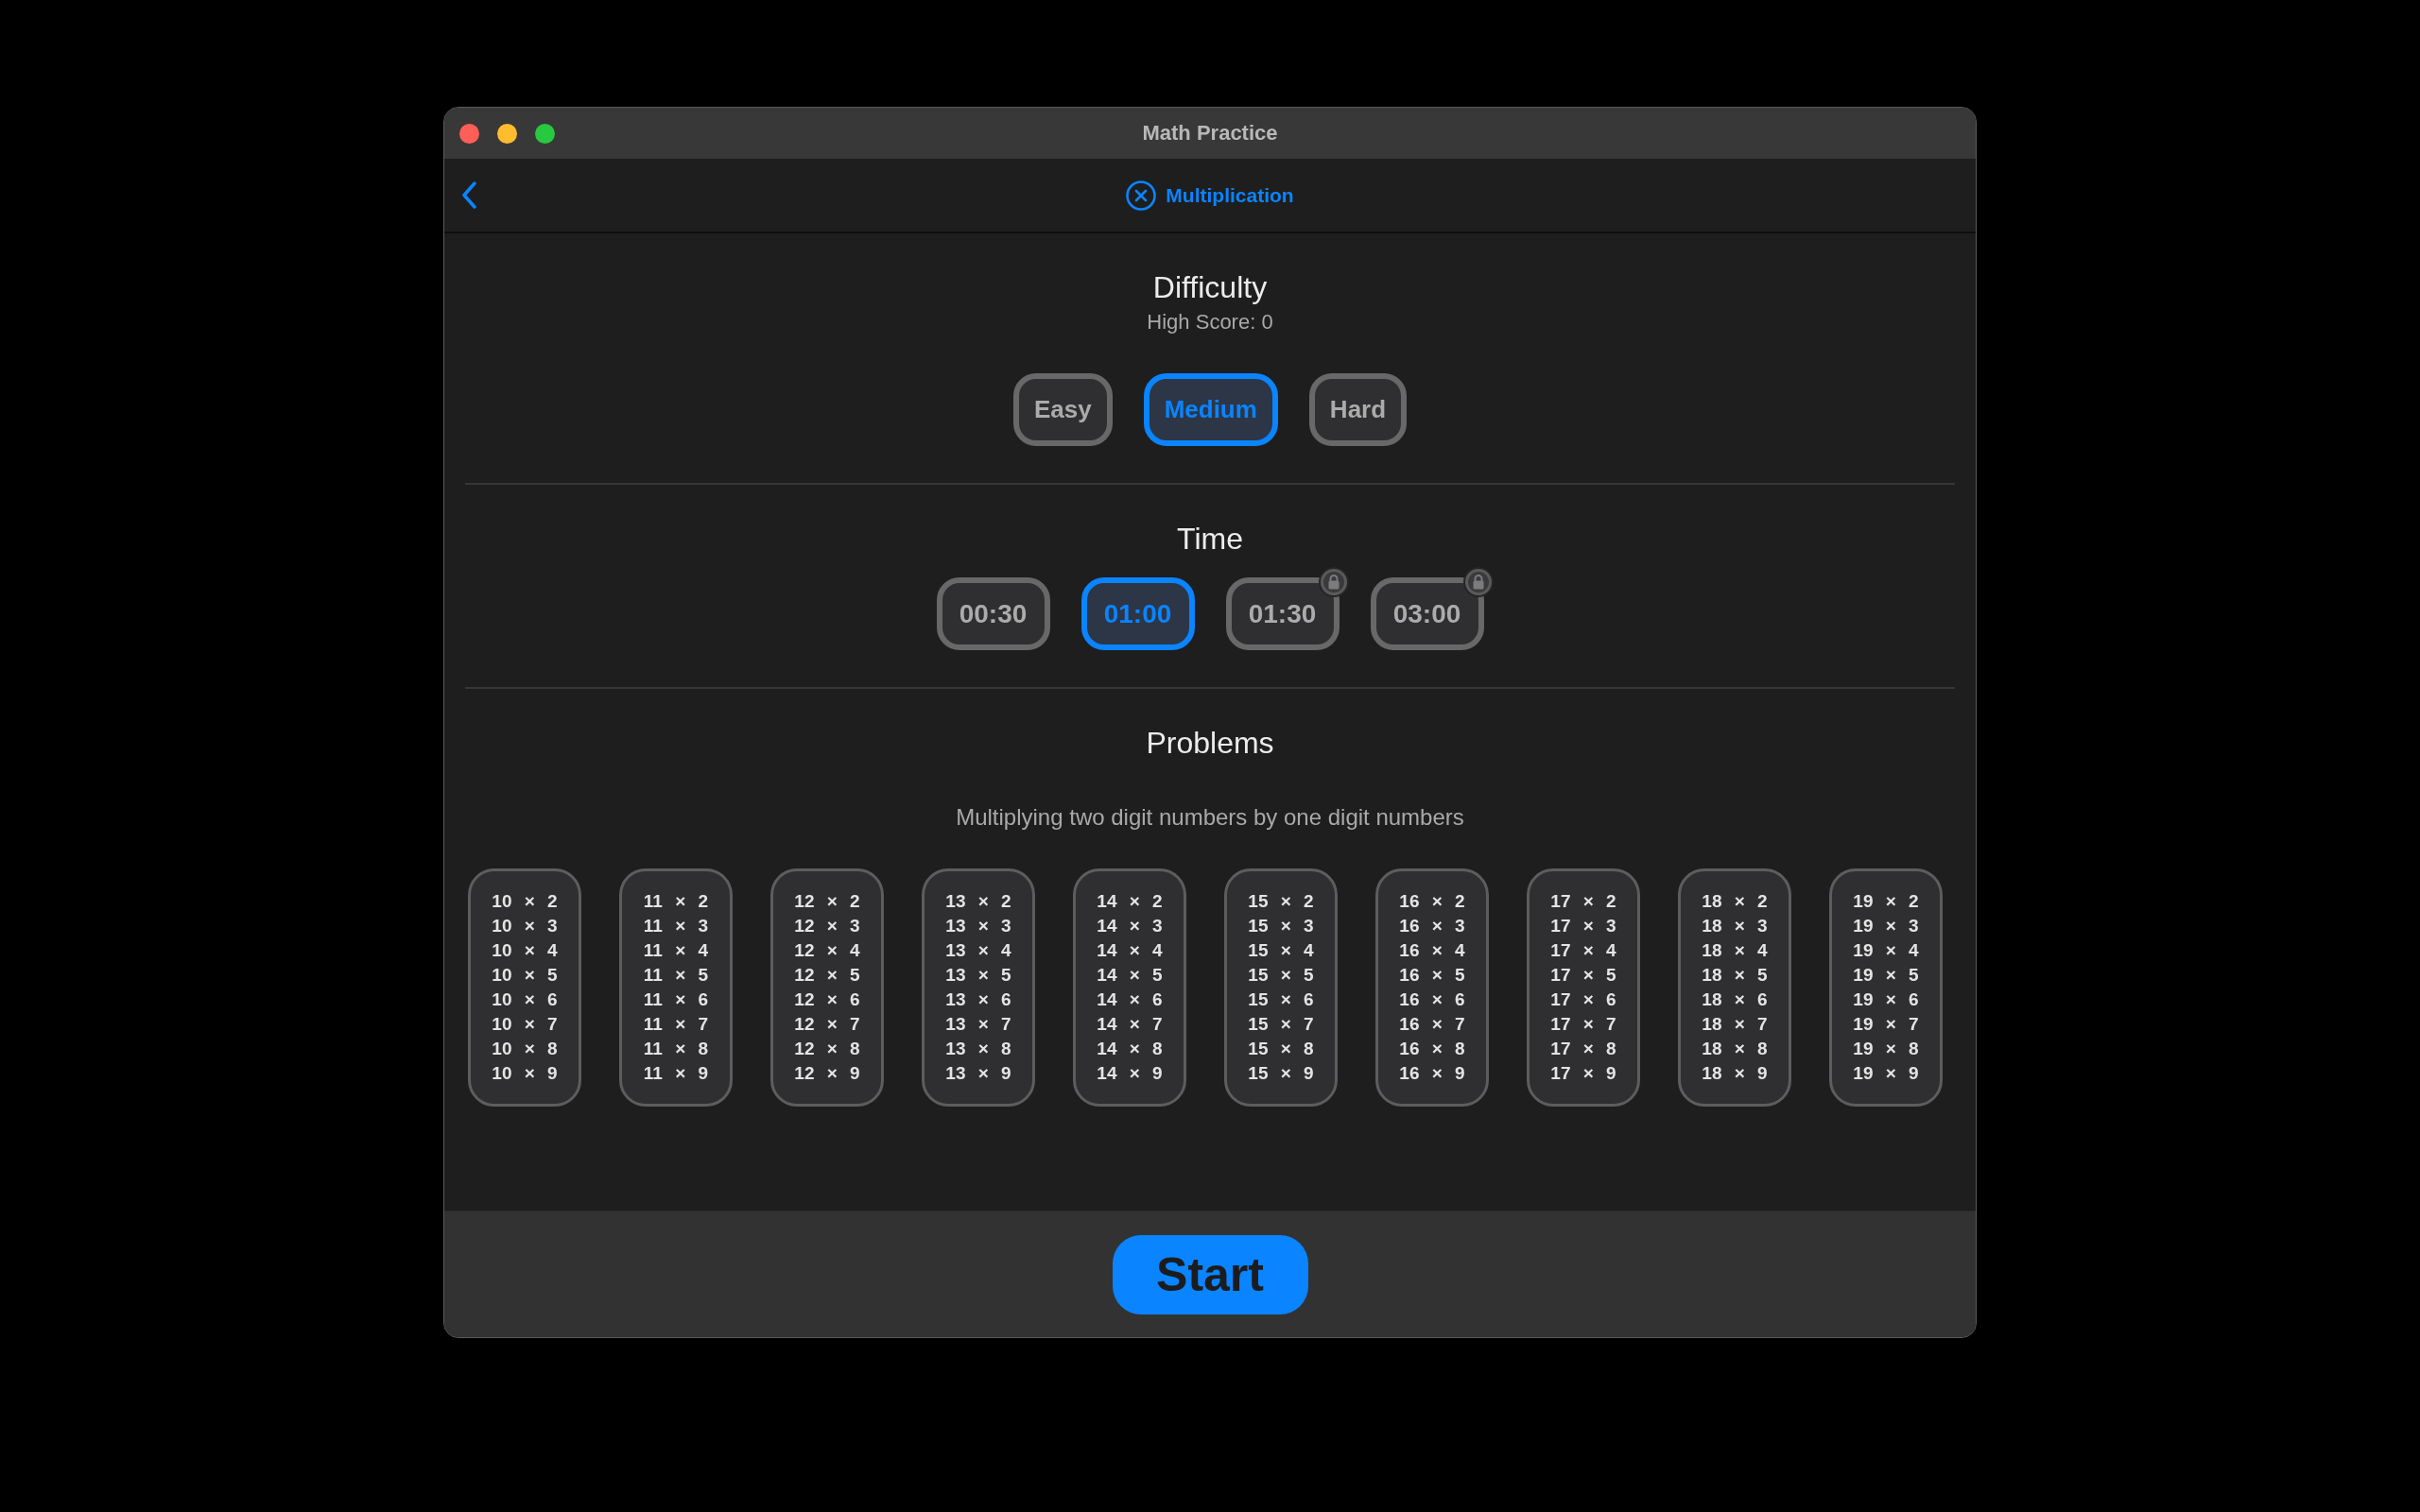 The width and height of the screenshot is (2420, 1512). What do you see at coordinates (525, 975) in the screenshot?
I see `problem-text: 10 × 5` at bounding box center [525, 975].